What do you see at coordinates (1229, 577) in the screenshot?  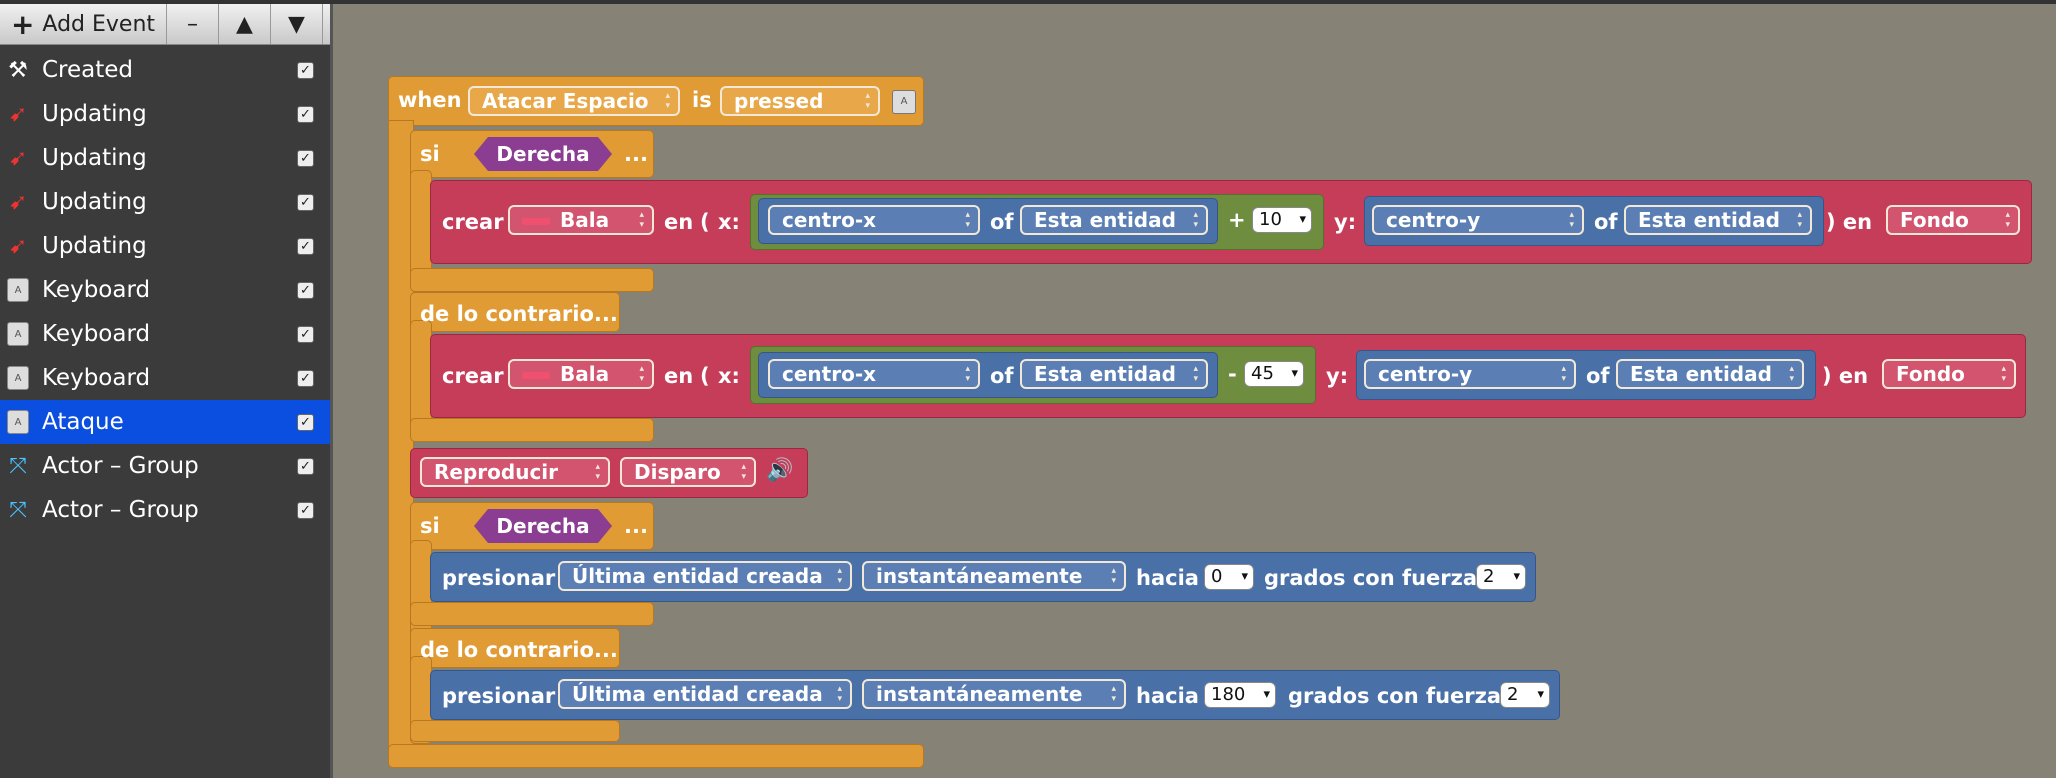 I see `angle-input: 0` at bounding box center [1229, 577].